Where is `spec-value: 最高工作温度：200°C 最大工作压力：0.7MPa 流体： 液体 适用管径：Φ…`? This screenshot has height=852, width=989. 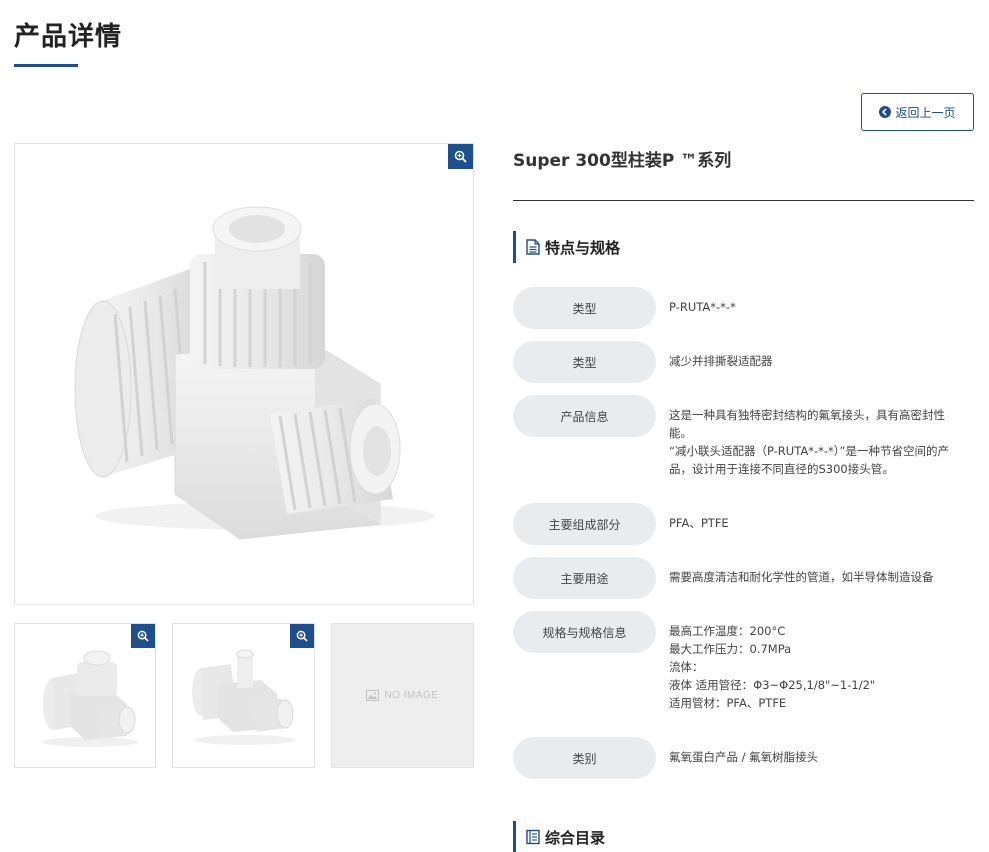 spec-value: 最高工作温度：200°C 最大工作压力：0.7MPa 流体： 液体 适用管径：Φ… is located at coordinates (772, 667).